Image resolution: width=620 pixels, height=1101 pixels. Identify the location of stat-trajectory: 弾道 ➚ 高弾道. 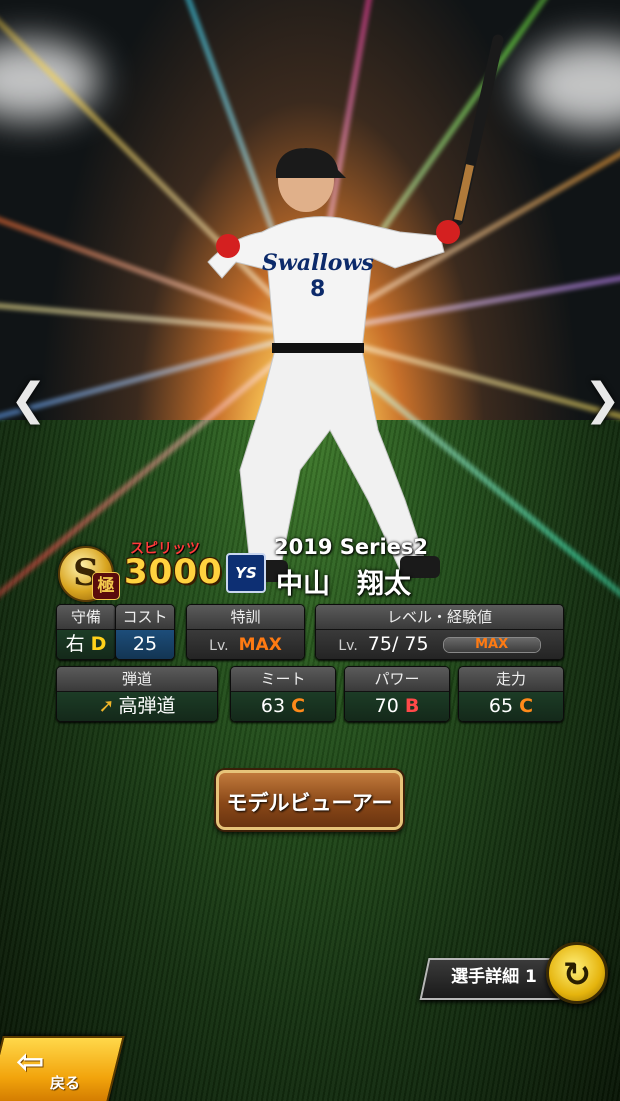
(137, 694).